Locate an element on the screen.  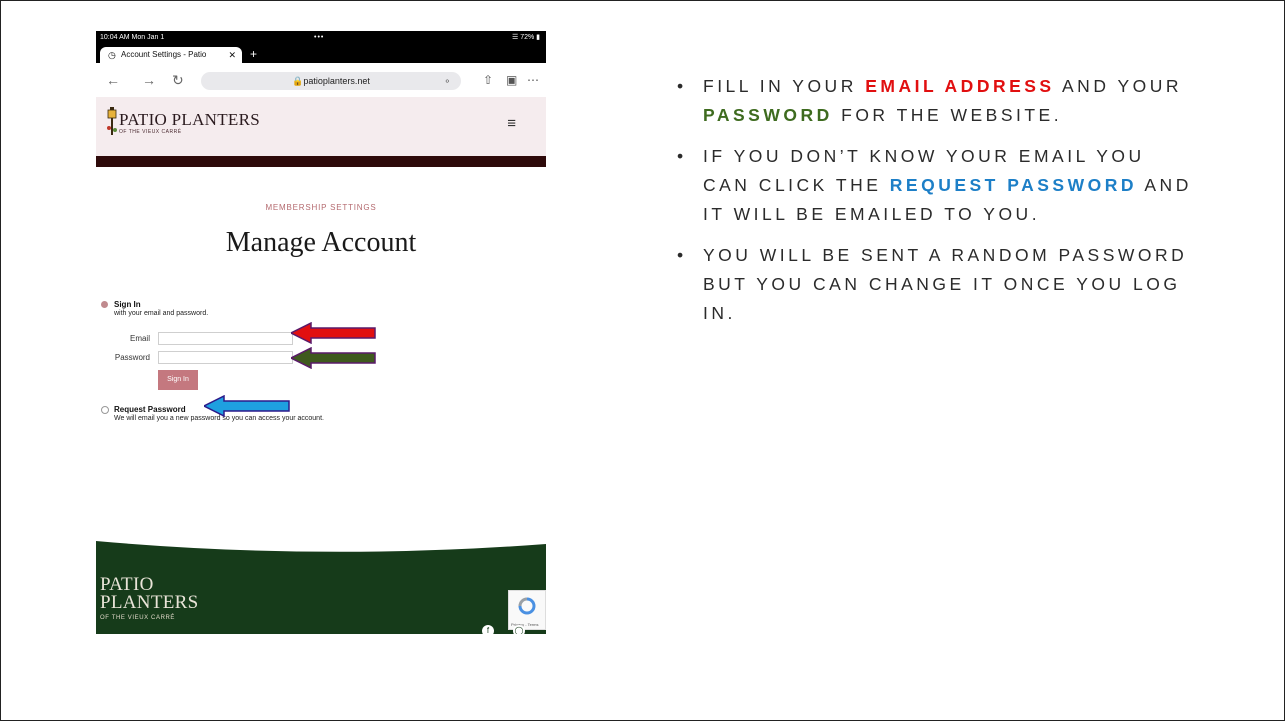
site-logo-subtitle: OF THE VIEUX CARRÉ is located at coordinates (150, 132).